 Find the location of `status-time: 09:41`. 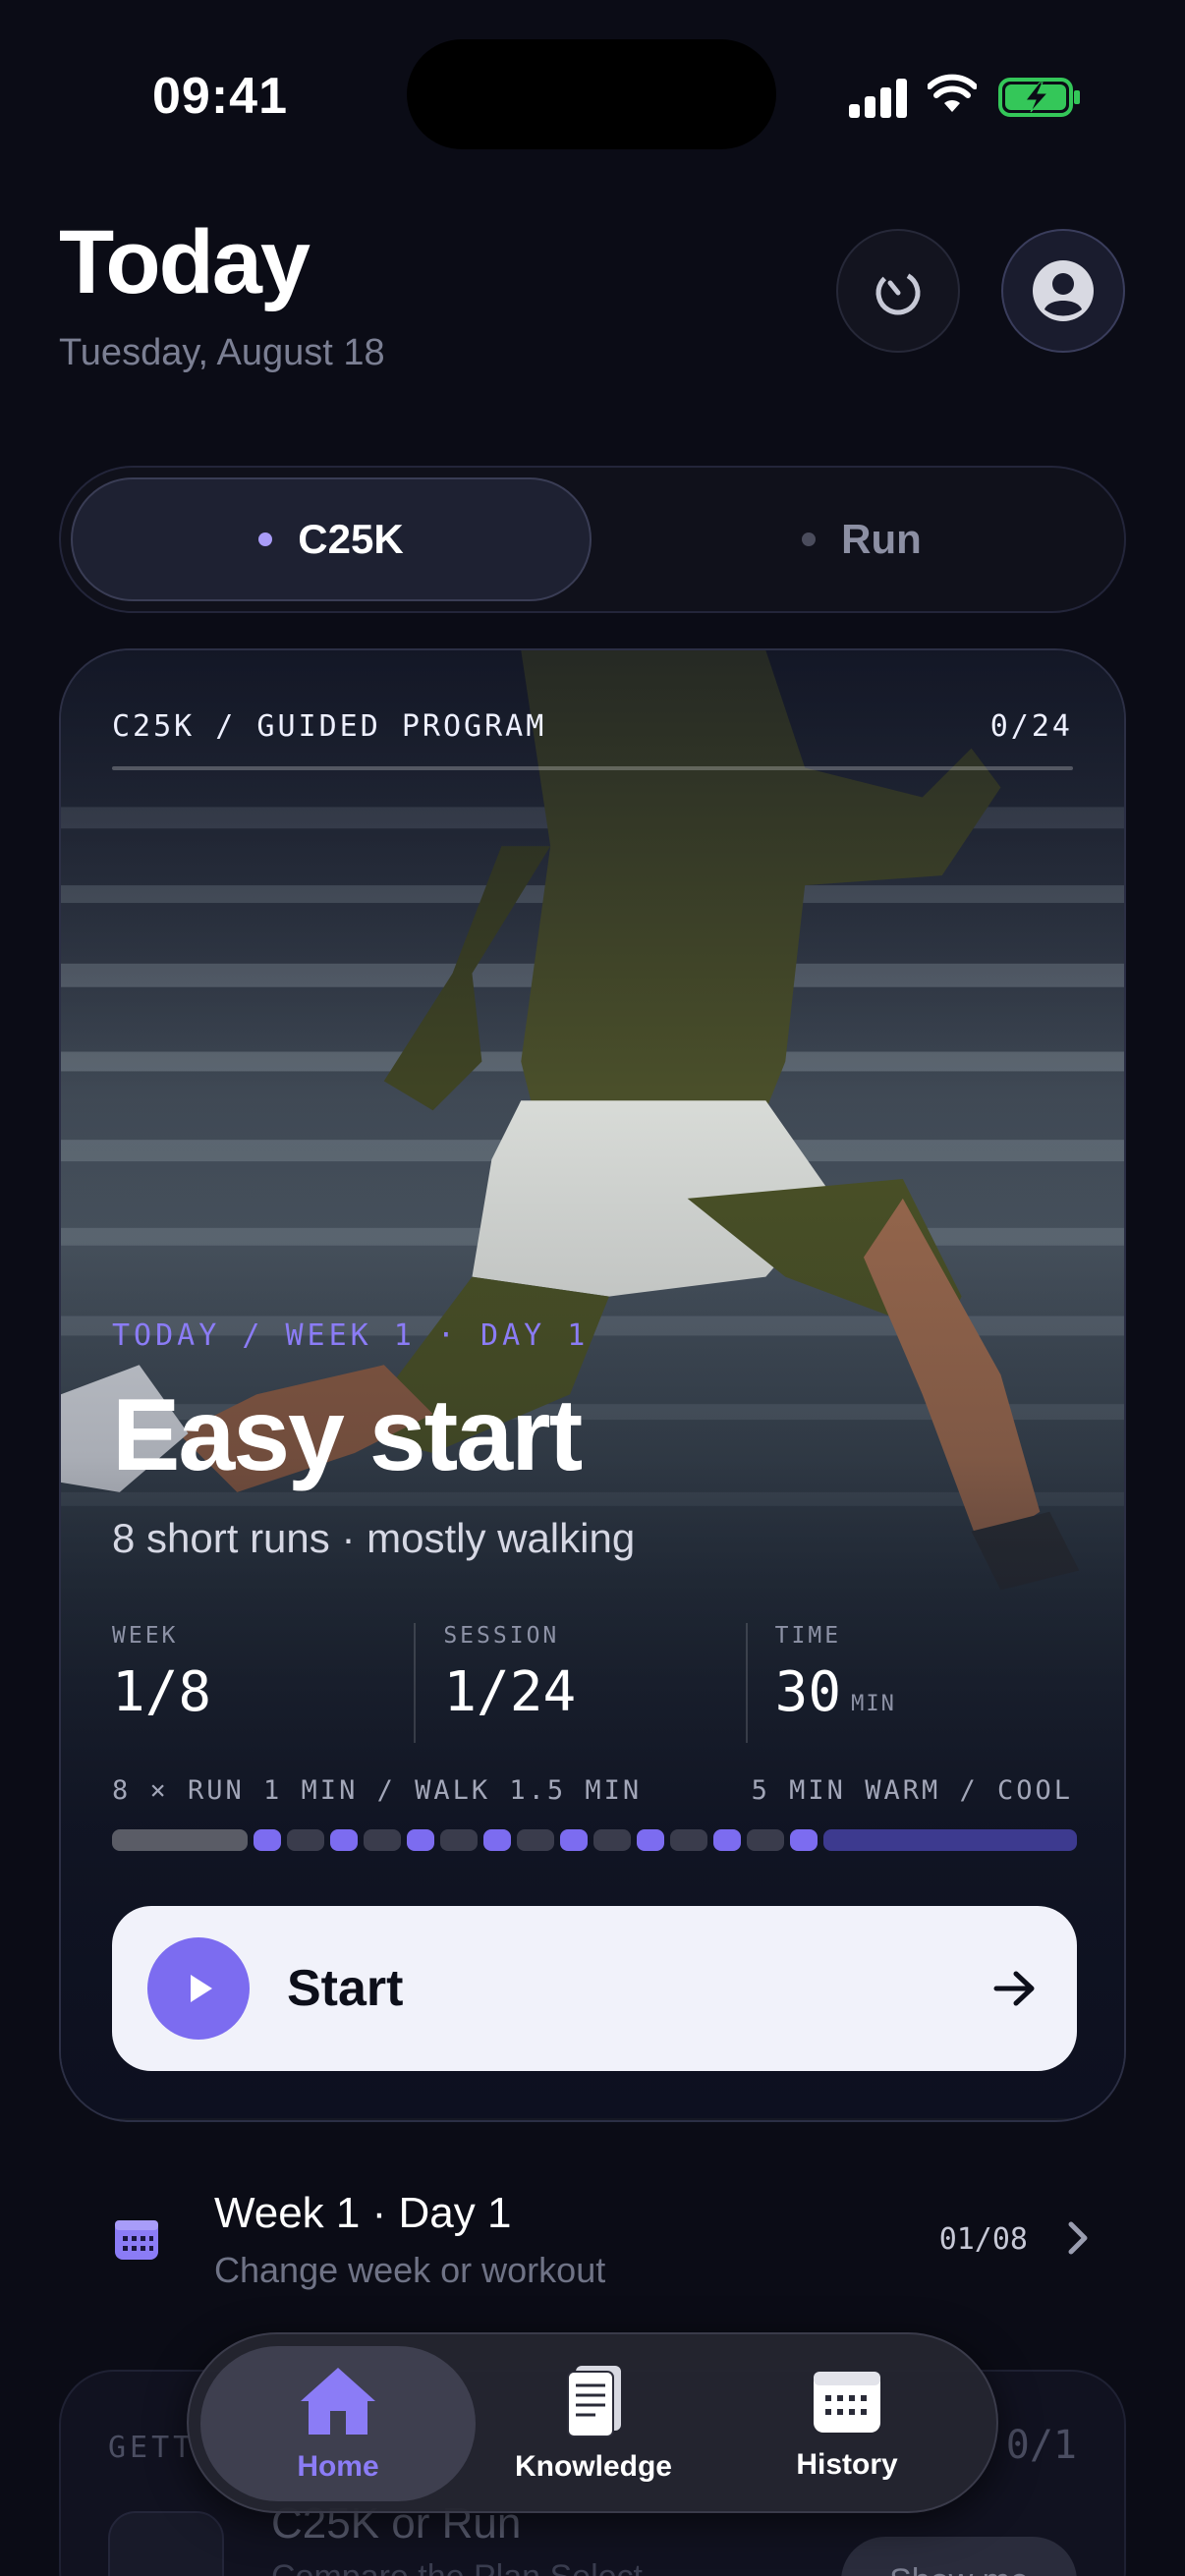

status-time: 09:41 is located at coordinates (220, 96).